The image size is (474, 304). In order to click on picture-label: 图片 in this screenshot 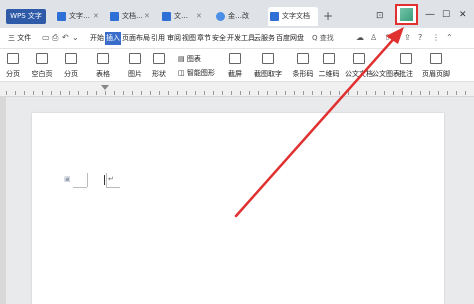, I will do `click(135, 74)`.